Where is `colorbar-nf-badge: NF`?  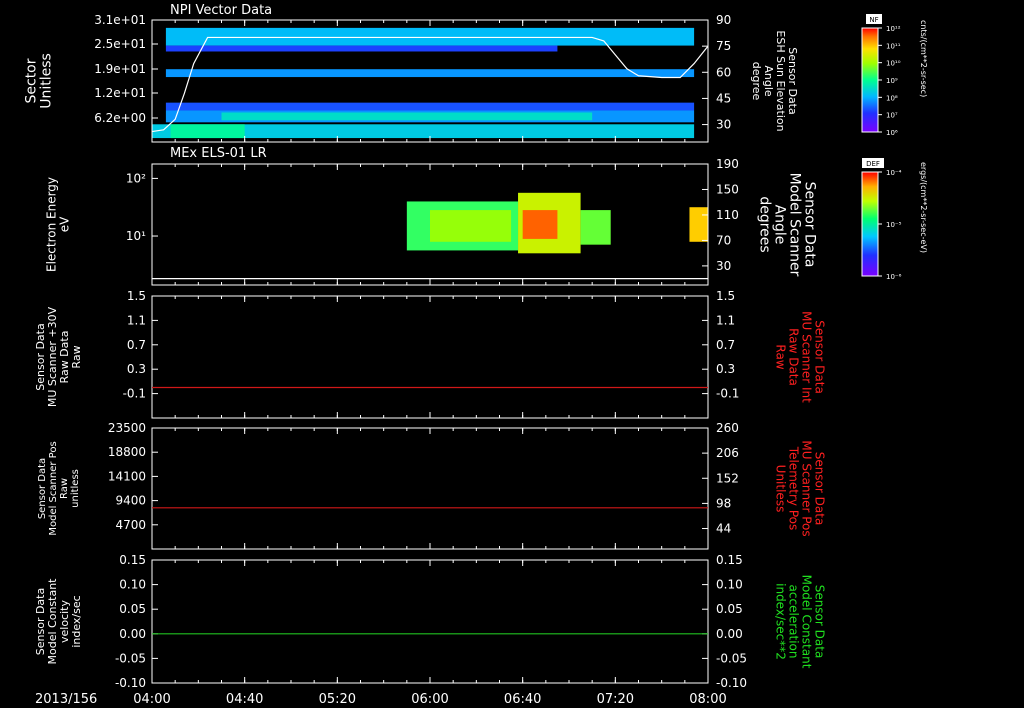 colorbar-nf-badge: NF is located at coordinates (873, 20).